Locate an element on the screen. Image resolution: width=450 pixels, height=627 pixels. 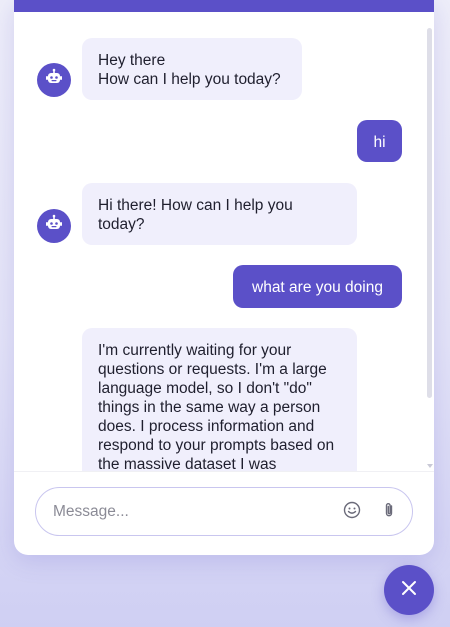
close-icon is located at coordinates (409, 590).